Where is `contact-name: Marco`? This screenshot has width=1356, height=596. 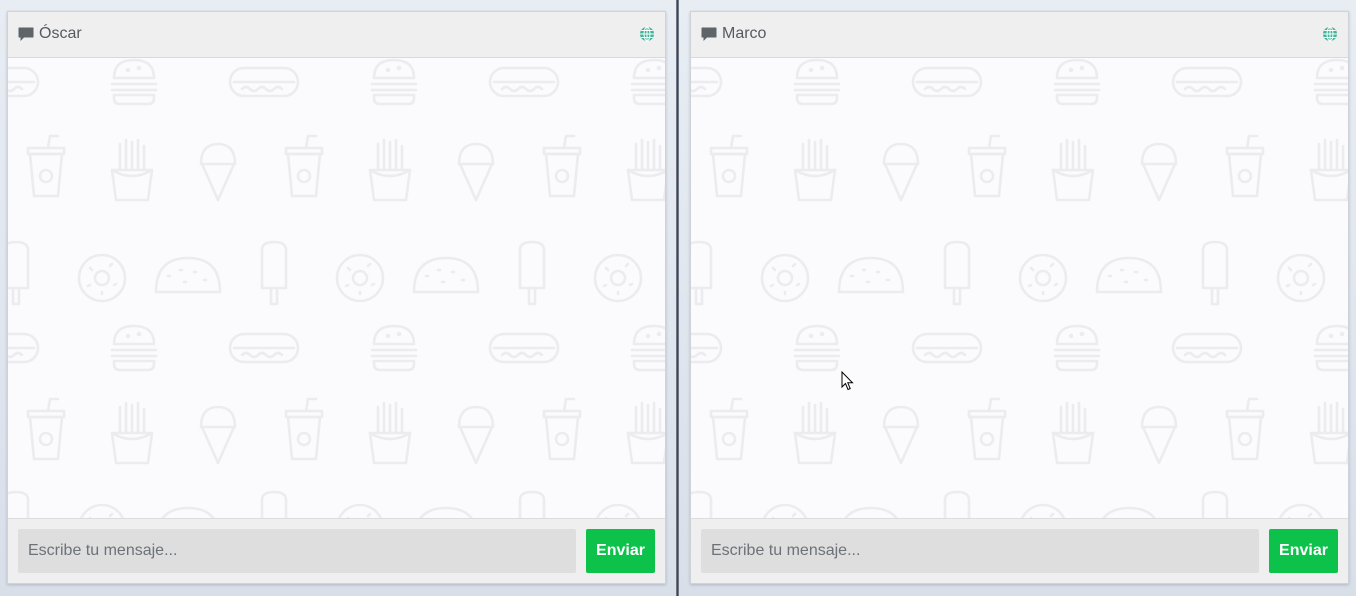 contact-name: Marco is located at coordinates (744, 33).